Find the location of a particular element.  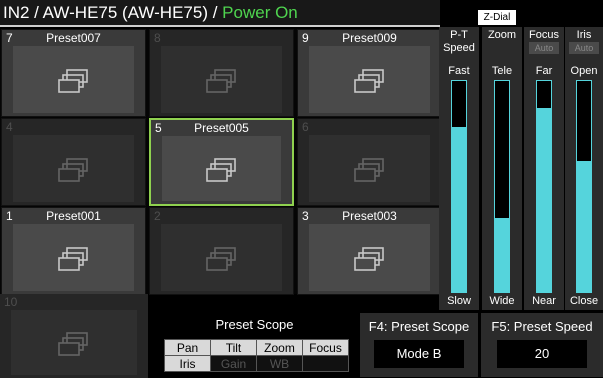

preset-cell-2: 2 is located at coordinates (221, 251).